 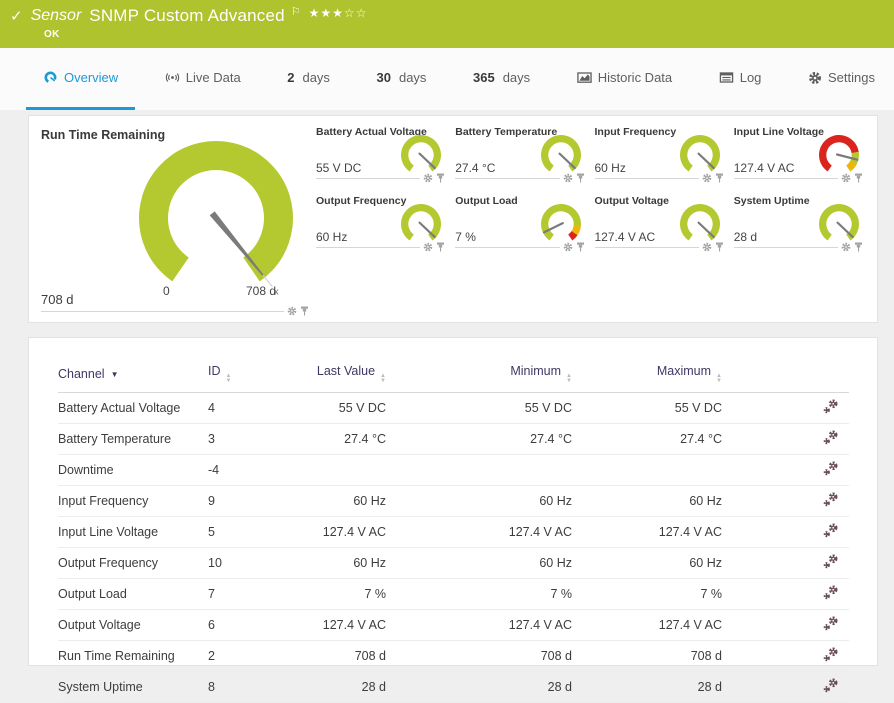 I want to click on channel-name-cell: Battery Temperature, so click(x=133, y=439).